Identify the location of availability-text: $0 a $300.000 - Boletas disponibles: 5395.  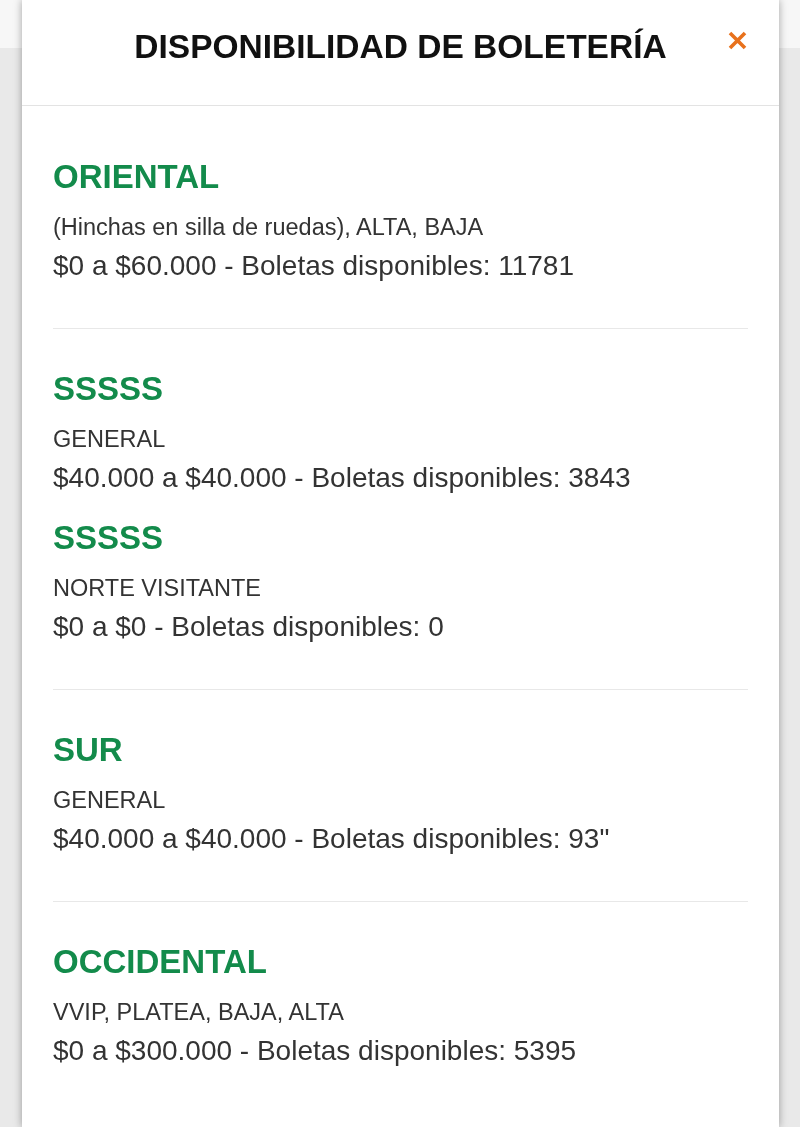
(315, 1051).